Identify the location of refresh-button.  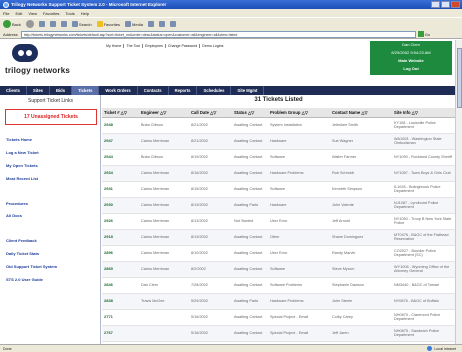
(52, 24).